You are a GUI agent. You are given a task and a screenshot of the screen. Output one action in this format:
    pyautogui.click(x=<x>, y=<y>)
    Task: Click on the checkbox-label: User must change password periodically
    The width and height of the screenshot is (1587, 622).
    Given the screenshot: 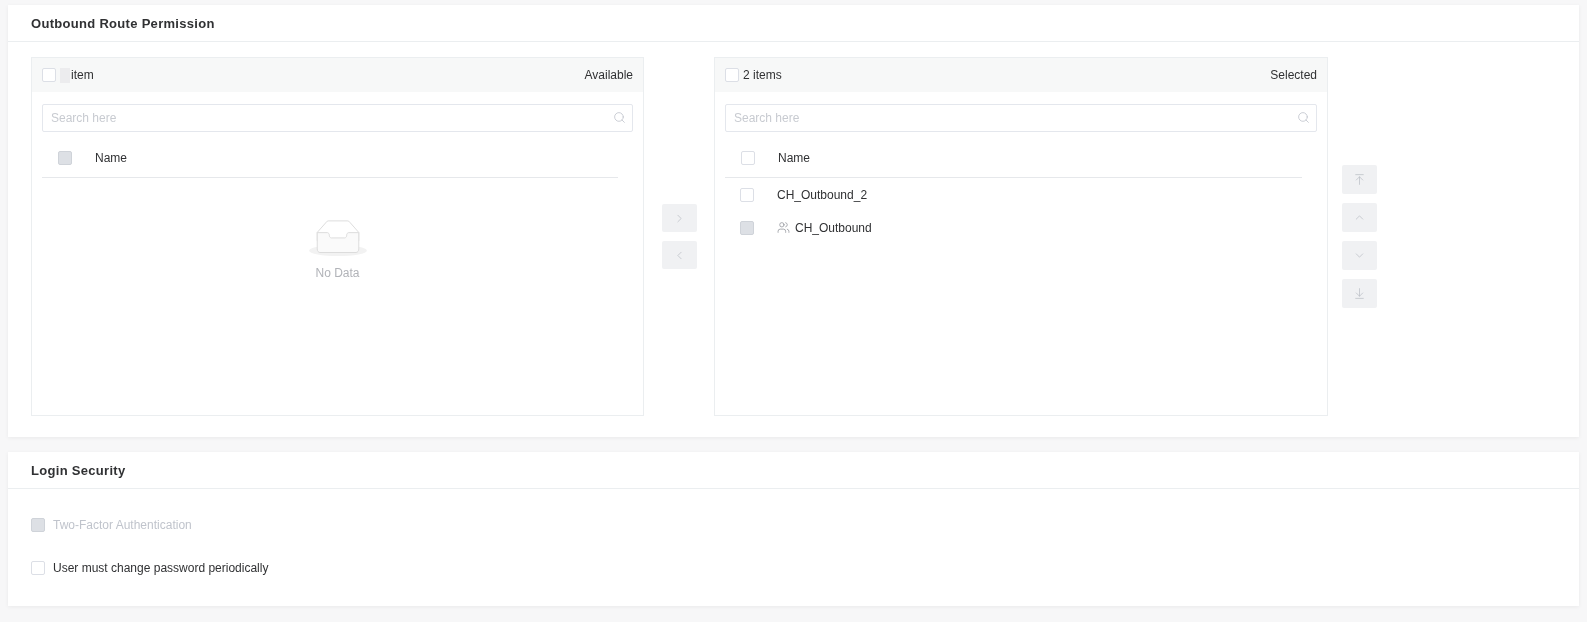 What is the action you would take?
    pyautogui.click(x=161, y=568)
    